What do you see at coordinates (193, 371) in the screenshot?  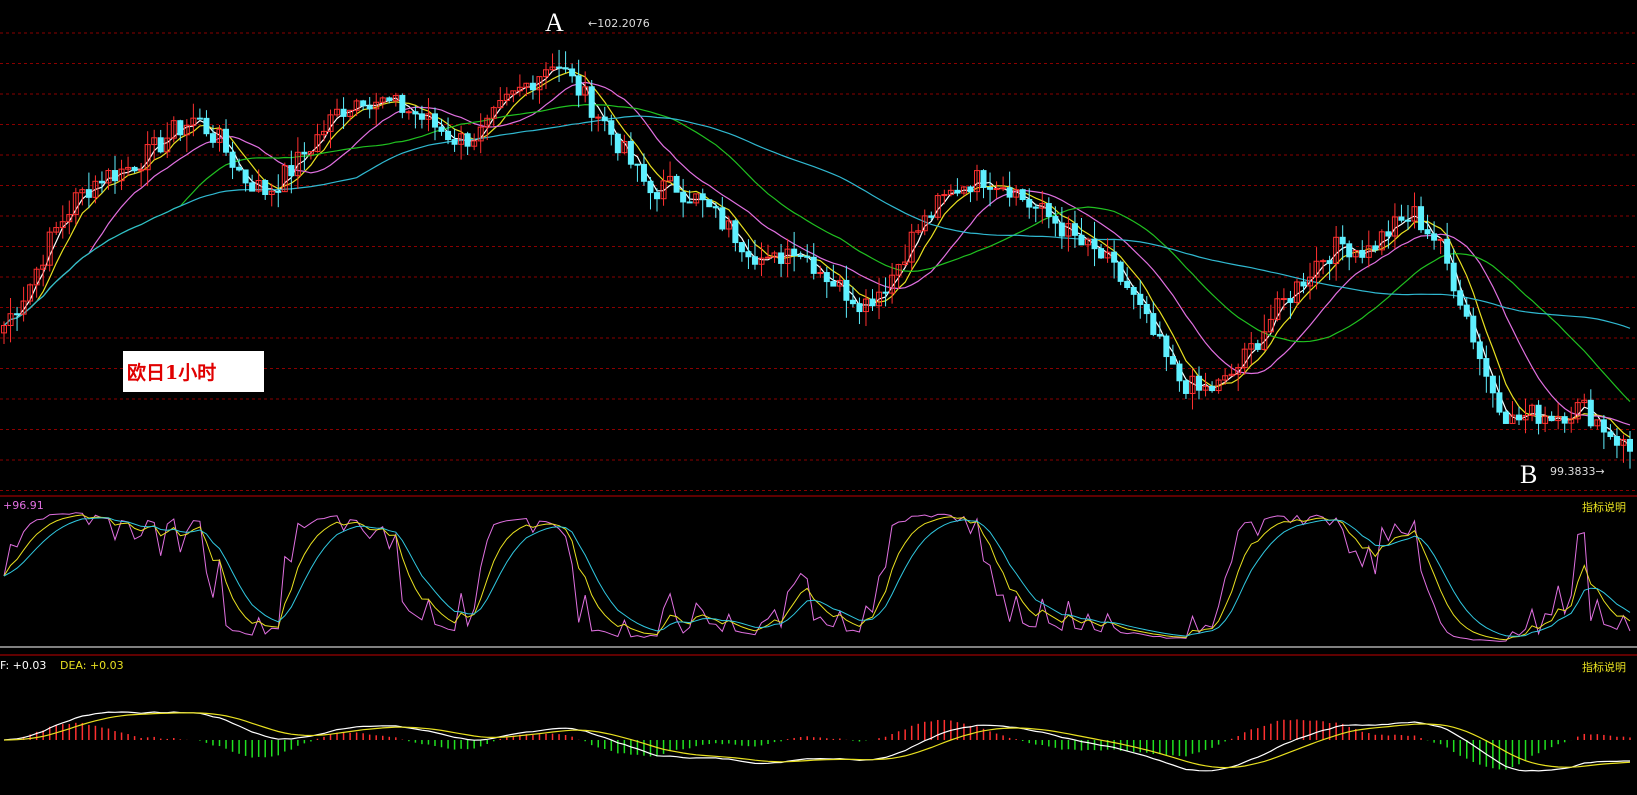 I see `instrument-label: 欧日1小时` at bounding box center [193, 371].